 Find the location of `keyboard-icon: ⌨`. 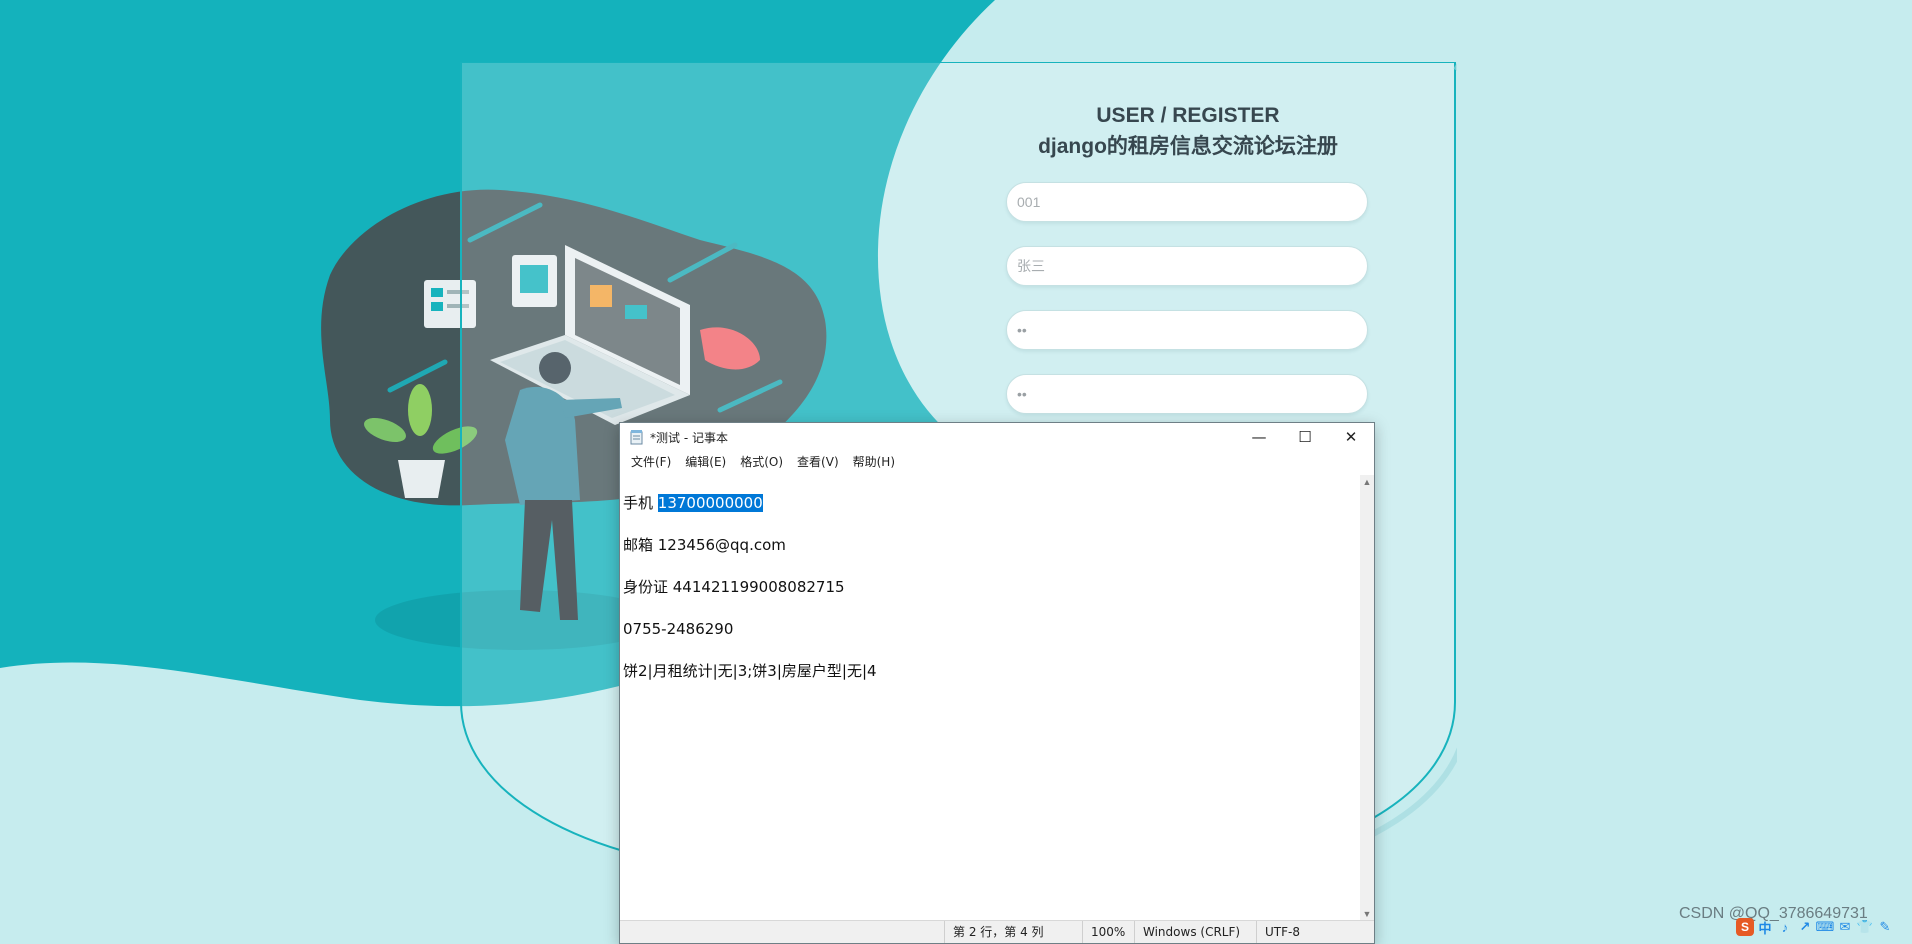

keyboard-icon: ⌨ is located at coordinates (1825, 927).